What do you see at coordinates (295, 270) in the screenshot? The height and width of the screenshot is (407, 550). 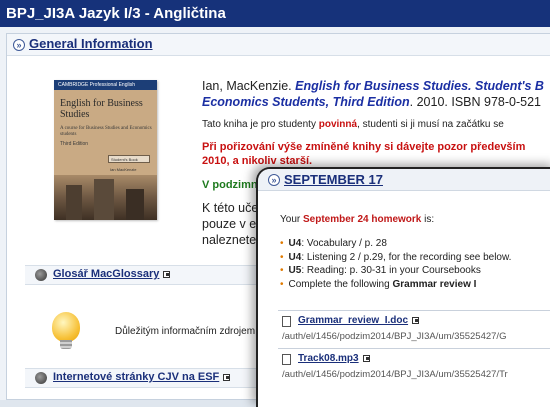 I see `unit-label: U5` at bounding box center [295, 270].